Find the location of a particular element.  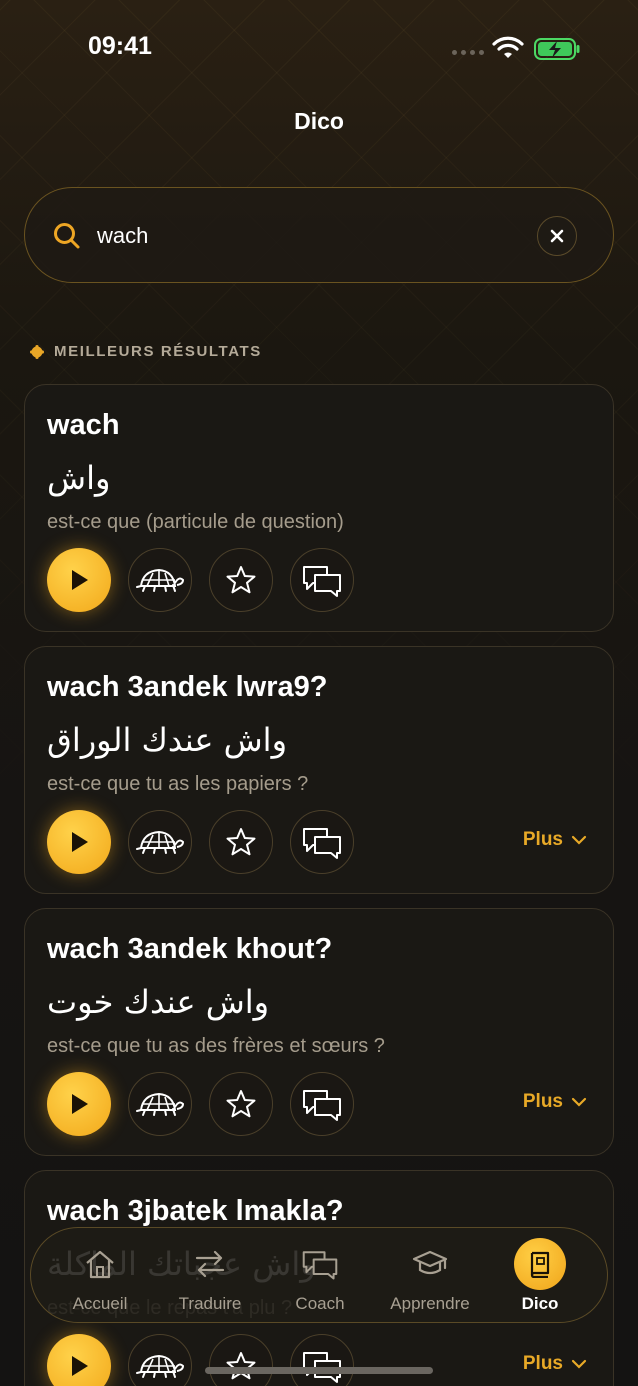

cellular-signal-icon is located at coordinates (468, 52).